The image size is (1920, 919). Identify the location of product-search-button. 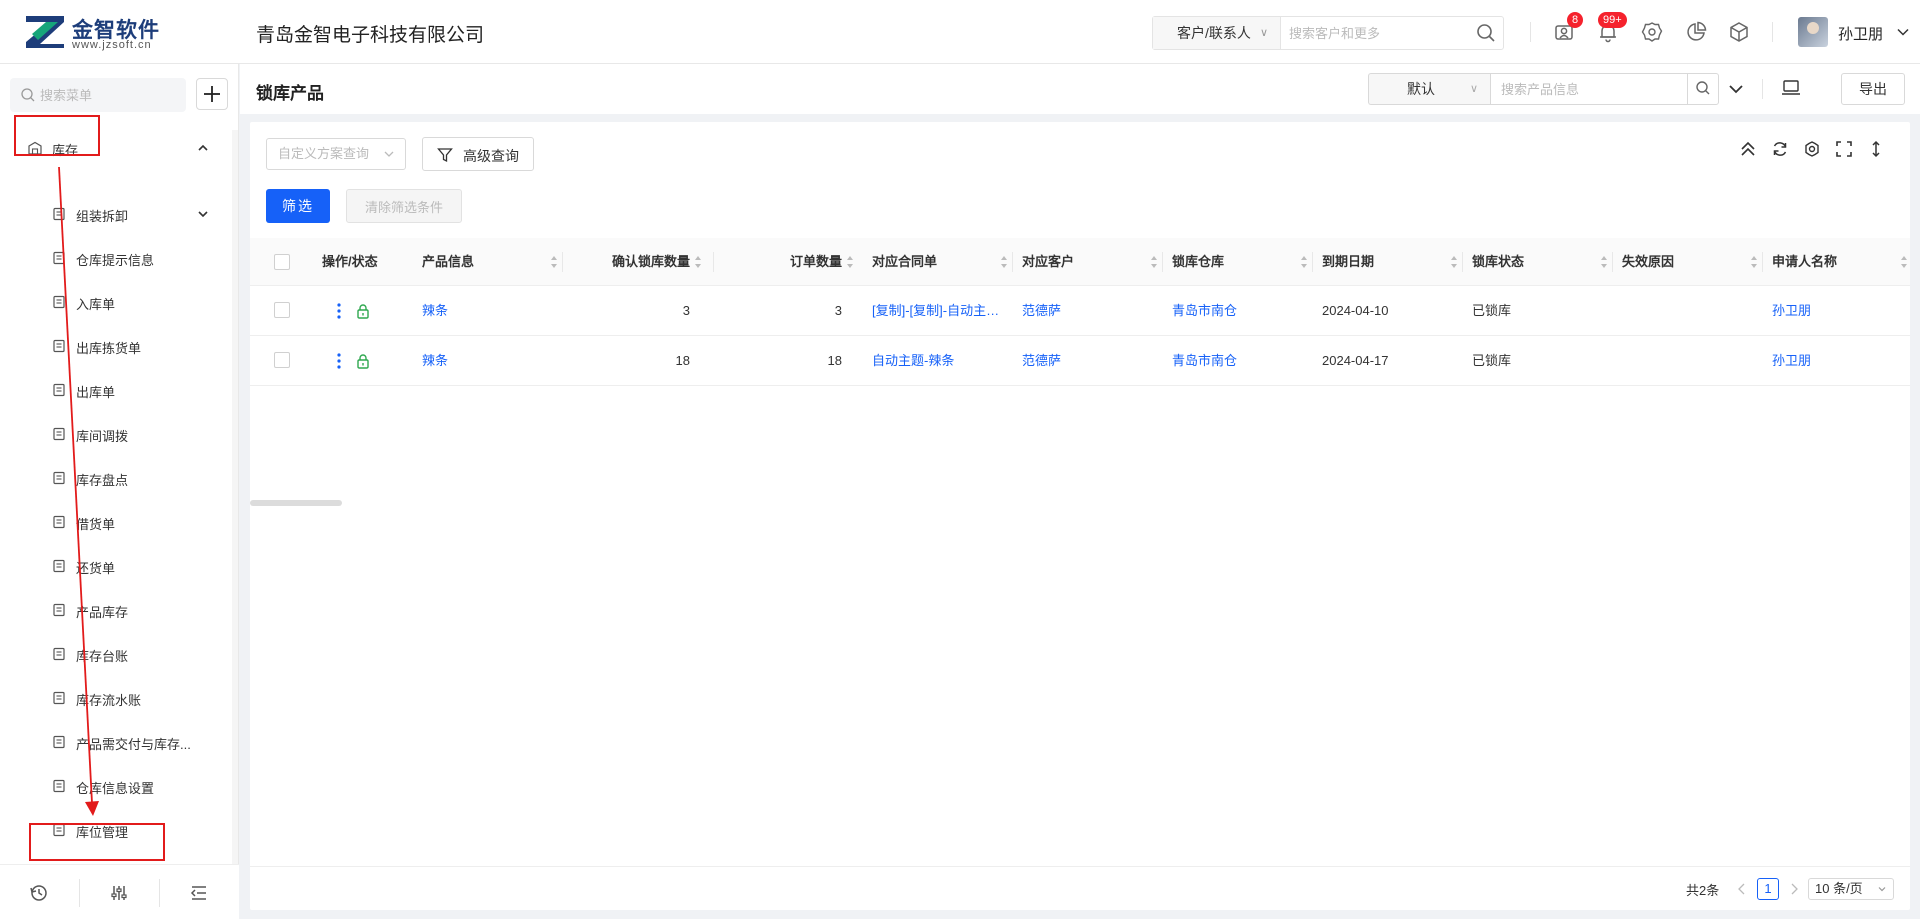
(1703, 89).